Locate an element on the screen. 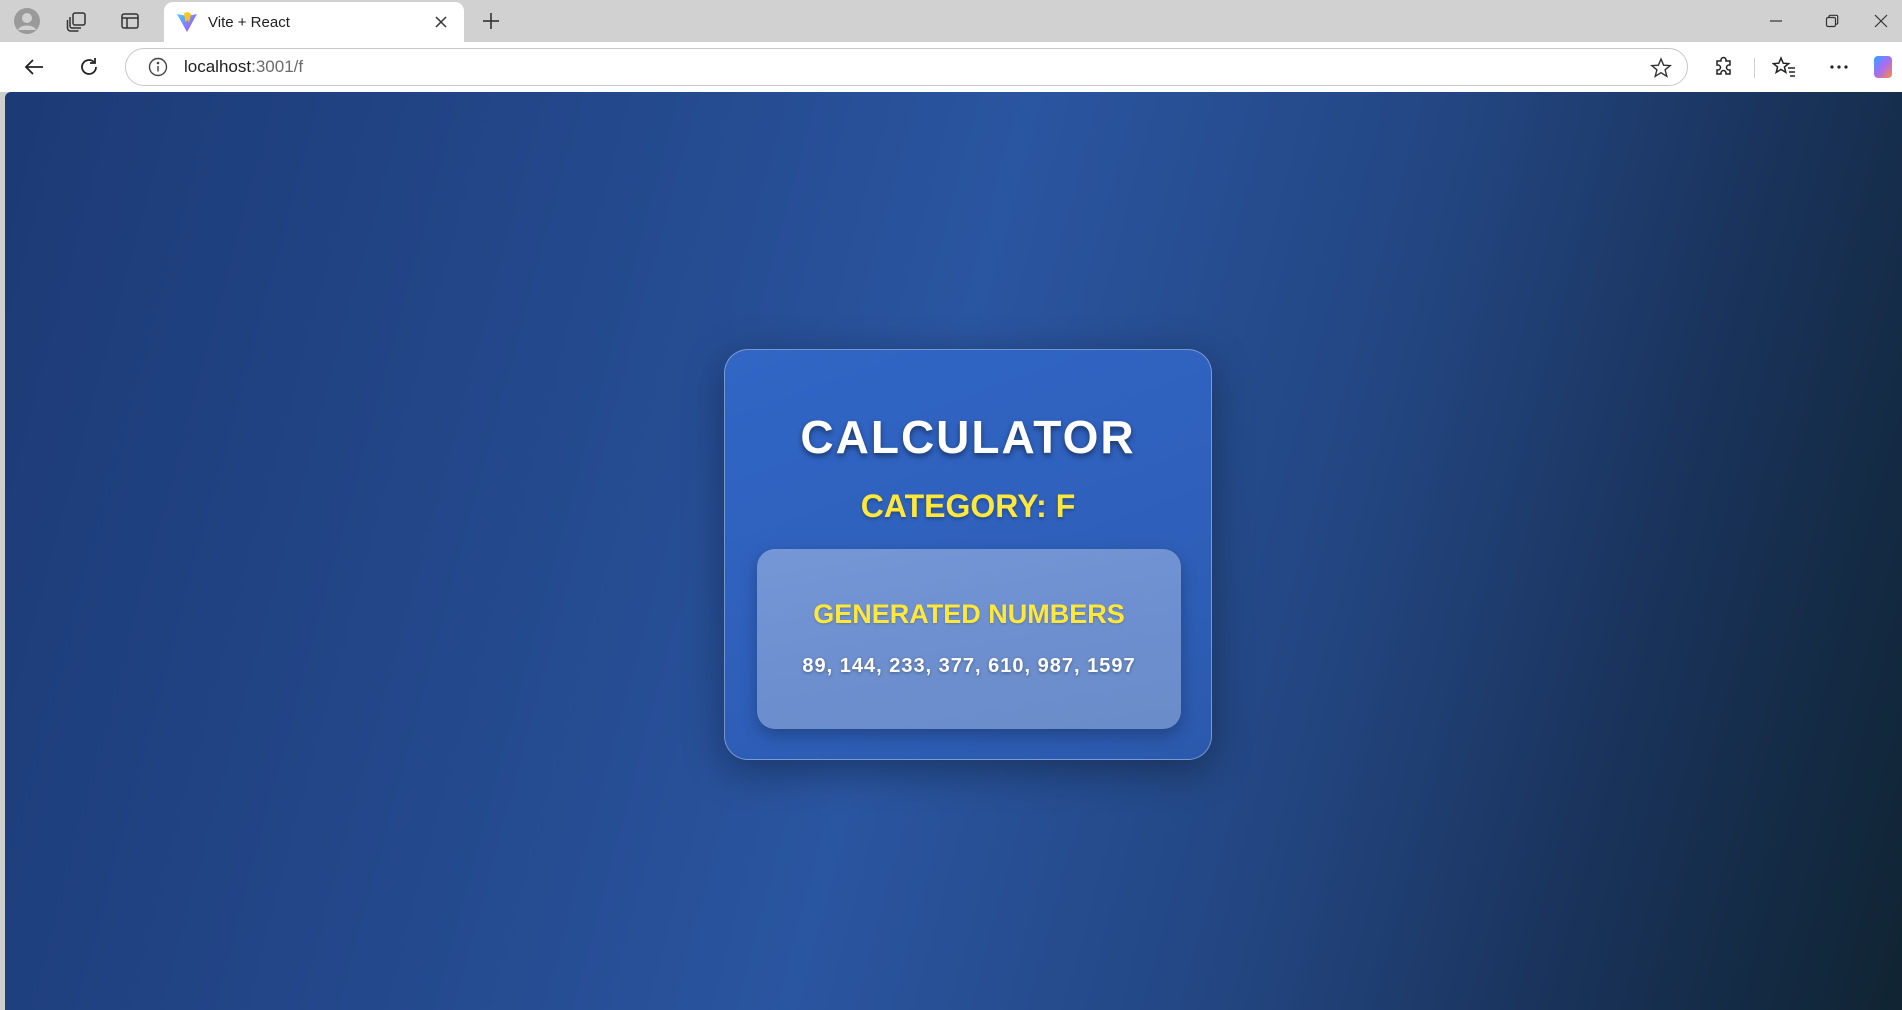 Image resolution: width=1902 pixels, height=1010 pixels. address-bar: localhost:3001/f is located at coordinates (906, 67).